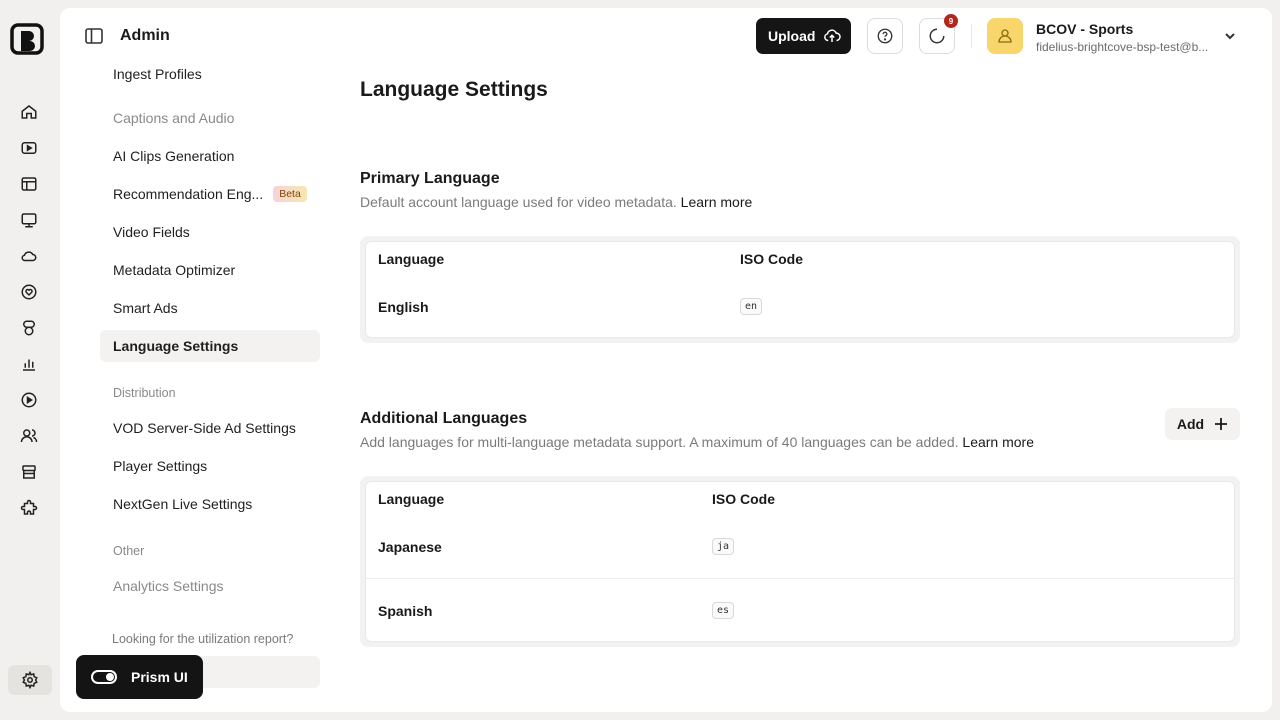 The width and height of the screenshot is (1280, 720). What do you see at coordinates (717, 202) in the screenshot?
I see `primary-learn-more-link: Learn more` at bounding box center [717, 202].